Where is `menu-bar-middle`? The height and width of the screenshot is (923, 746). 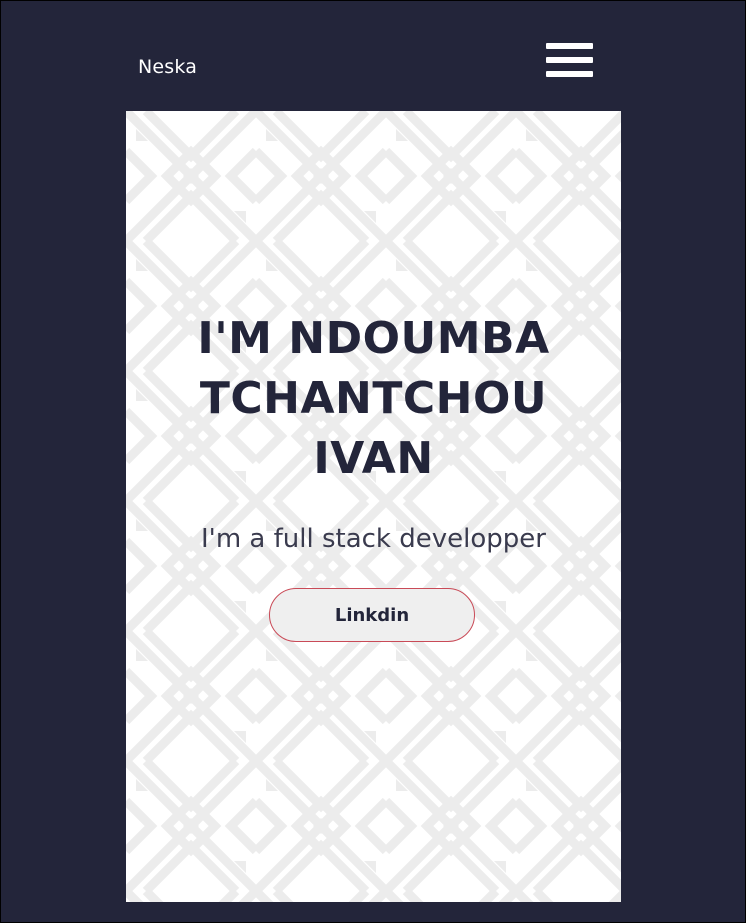
menu-bar-middle is located at coordinates (569, 60).